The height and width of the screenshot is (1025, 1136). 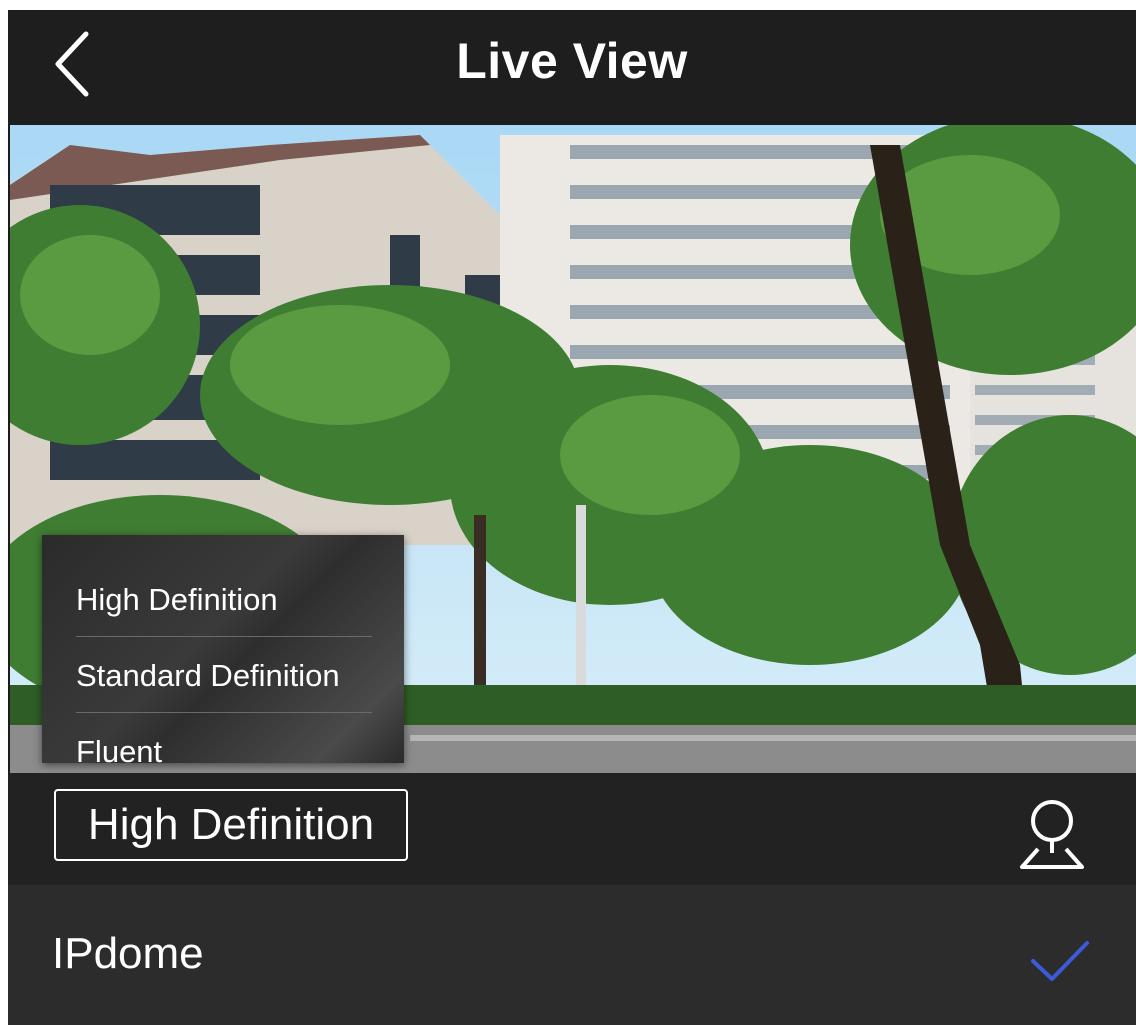 What do you see at coordinates (231, 825) in the screenshot?
I see `quality-selector-button: High Definition` at bounding box center [231, 825].